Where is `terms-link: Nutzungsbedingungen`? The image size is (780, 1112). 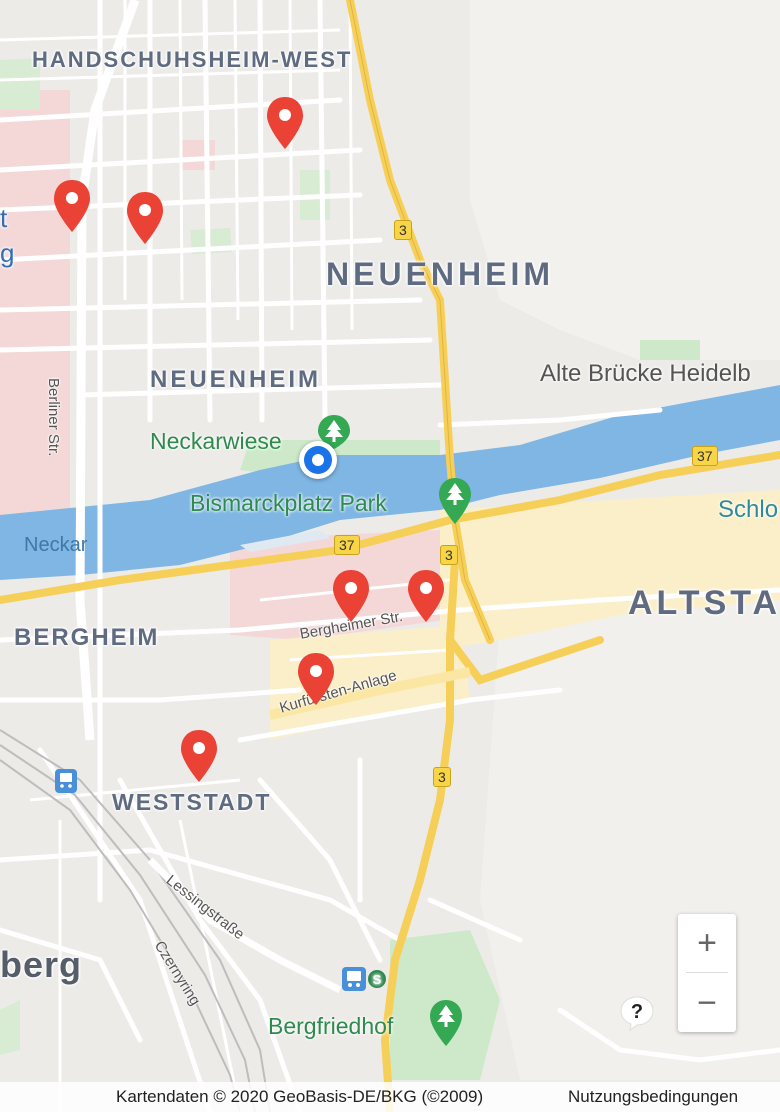
terms-link: Nutzungsbedingungen is located at coordinates (653, 1097).